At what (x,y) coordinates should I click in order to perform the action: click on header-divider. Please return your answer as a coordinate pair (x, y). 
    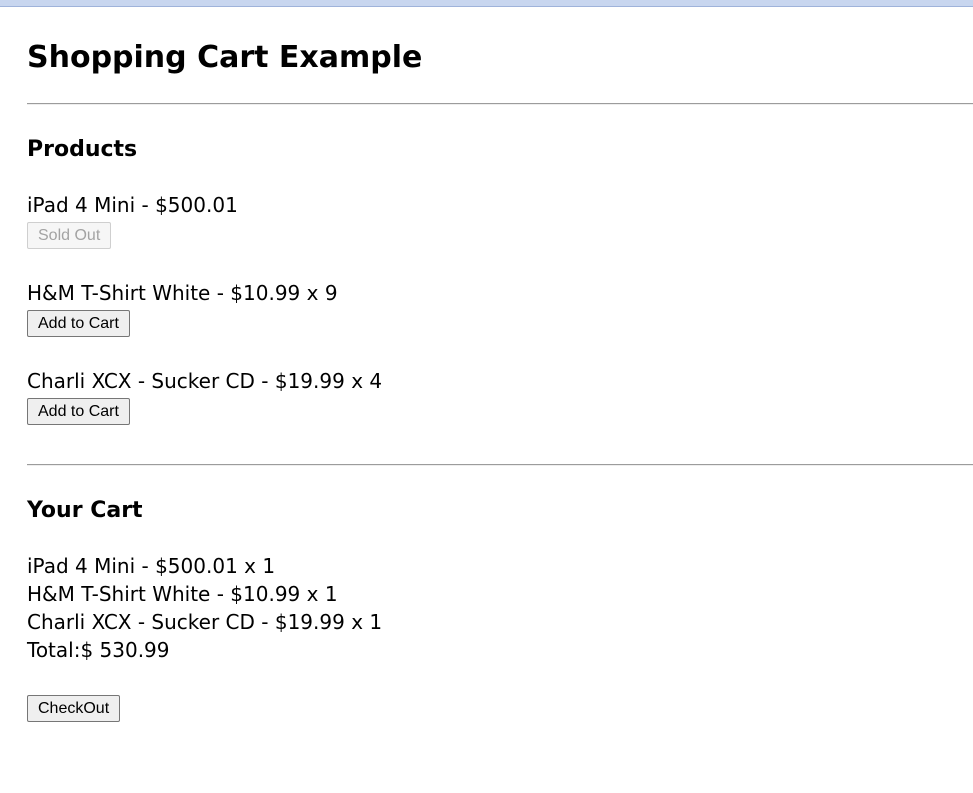
    Looking at the image, I should click on (500, 104).